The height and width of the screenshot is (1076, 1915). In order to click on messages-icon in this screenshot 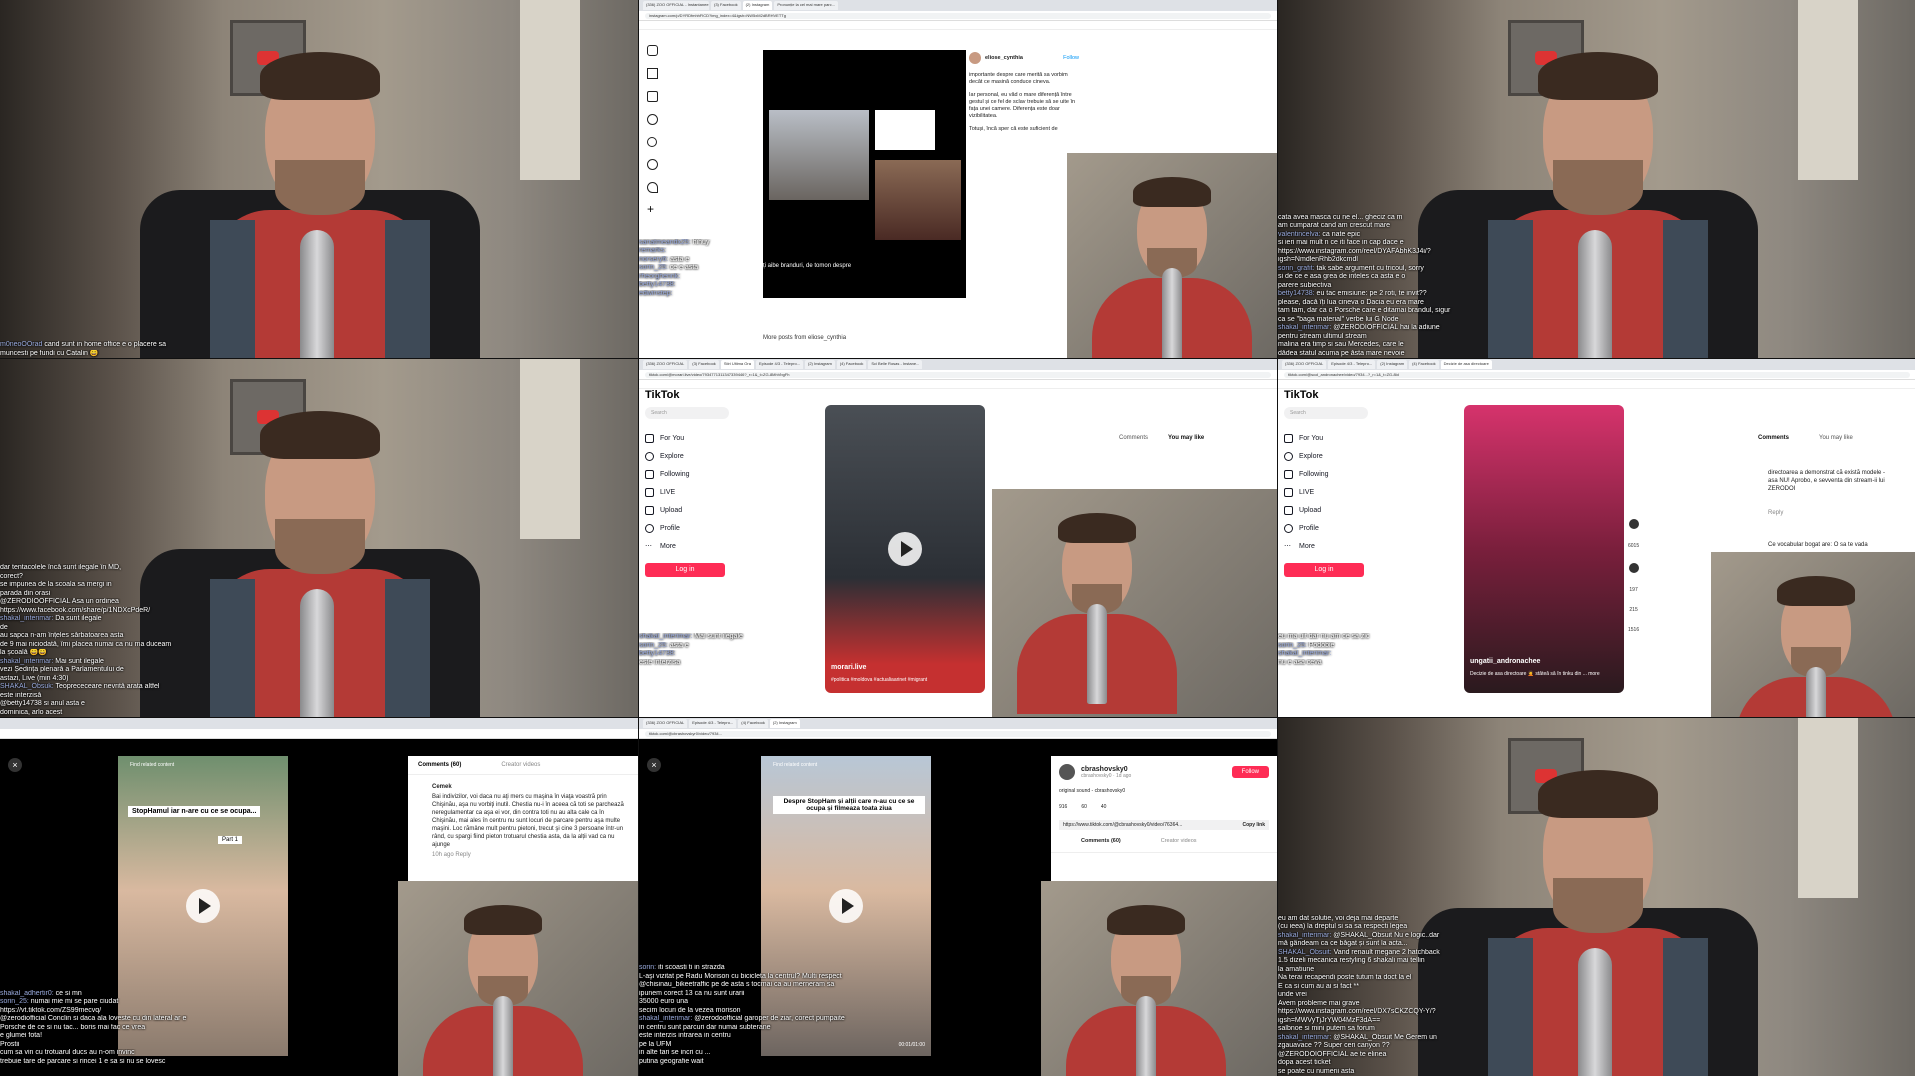, I will do `click(652, 119)`.